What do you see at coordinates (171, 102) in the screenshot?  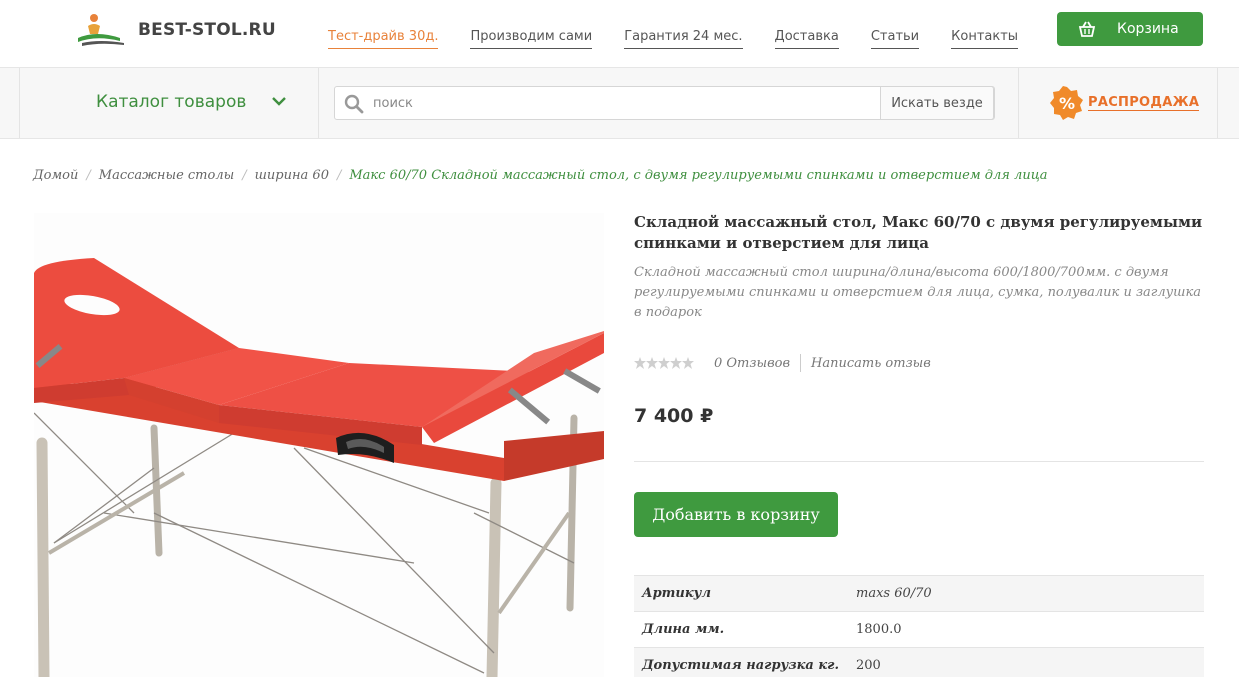 I see `catalog-label: Каталог товаров` at bounding box center [171, 102].